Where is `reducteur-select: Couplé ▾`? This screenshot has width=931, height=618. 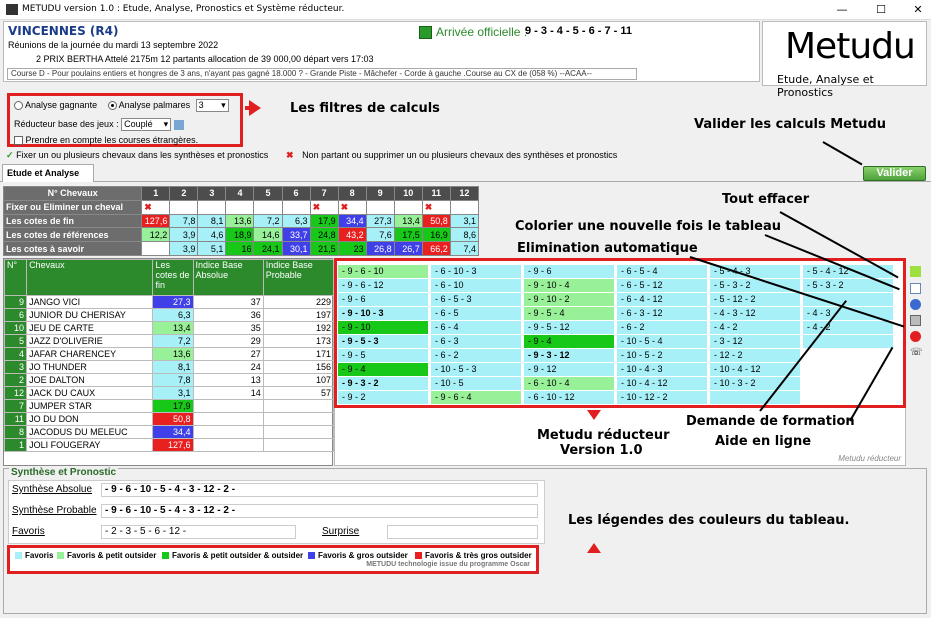
reducteur-select: Couplé ▾ is located at coordinates (146, 124).